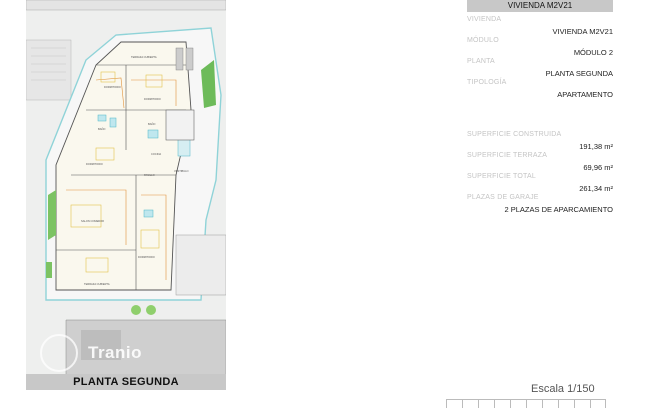  Describe the element at coordinates (579, 73) in the screenshot. I see `field-value-planta: PLANTA SEGUNDA` at that location.